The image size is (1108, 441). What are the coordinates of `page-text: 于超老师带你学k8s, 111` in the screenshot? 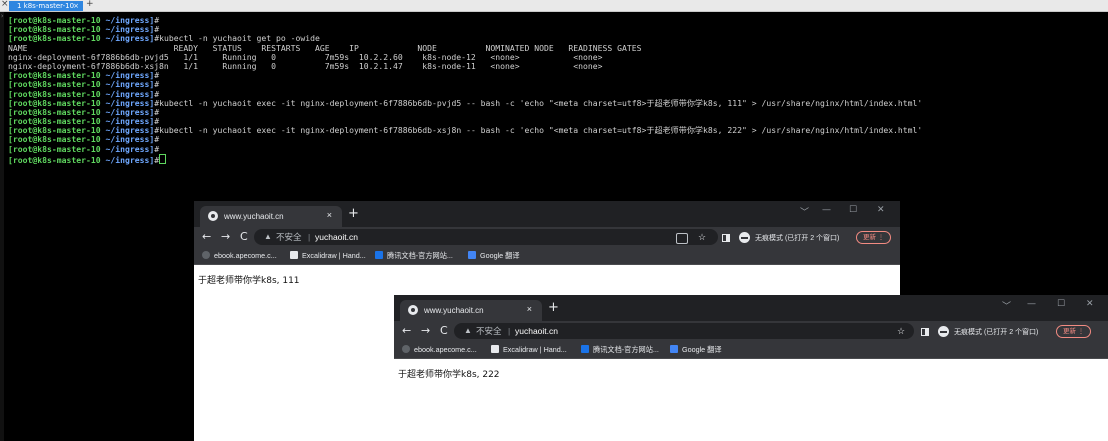 It's located at (249, 281).